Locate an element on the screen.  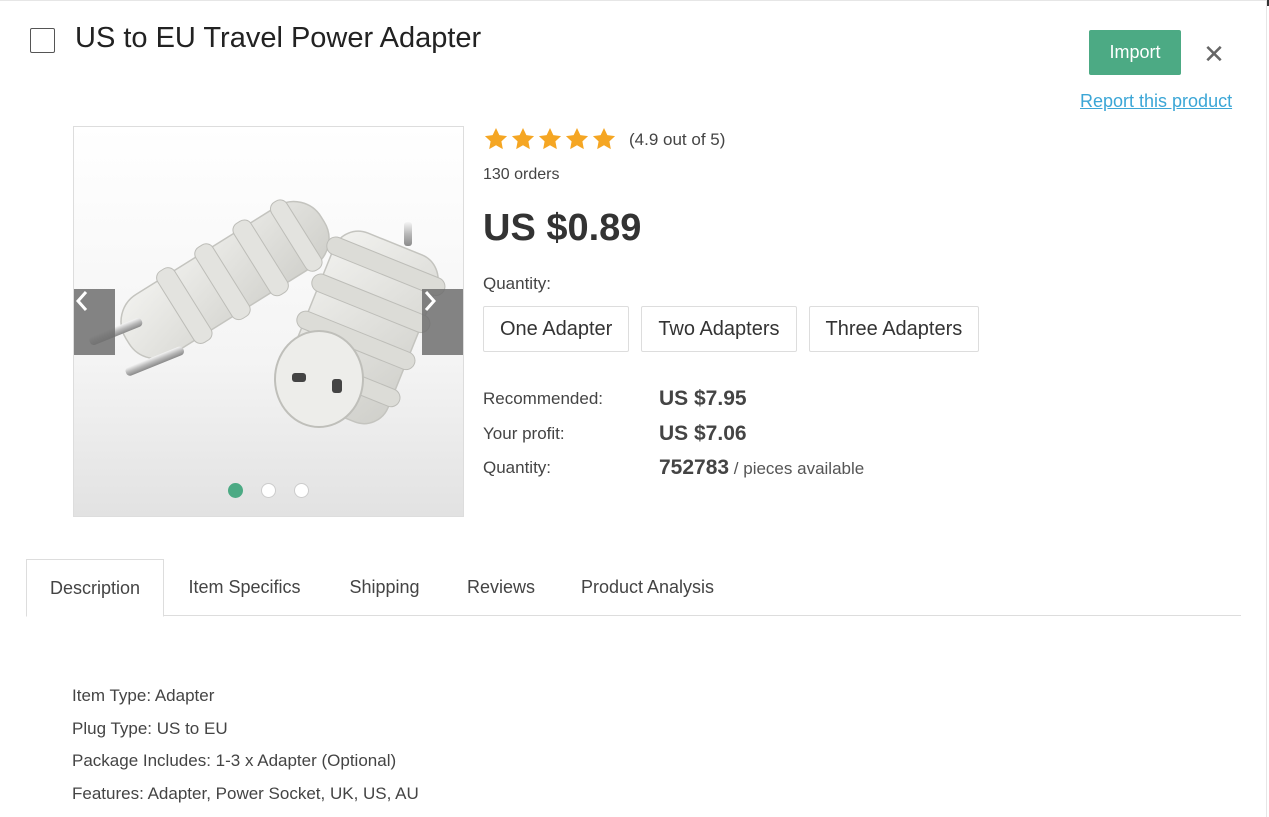
frame-top-border is located at coordinates (634, 0).